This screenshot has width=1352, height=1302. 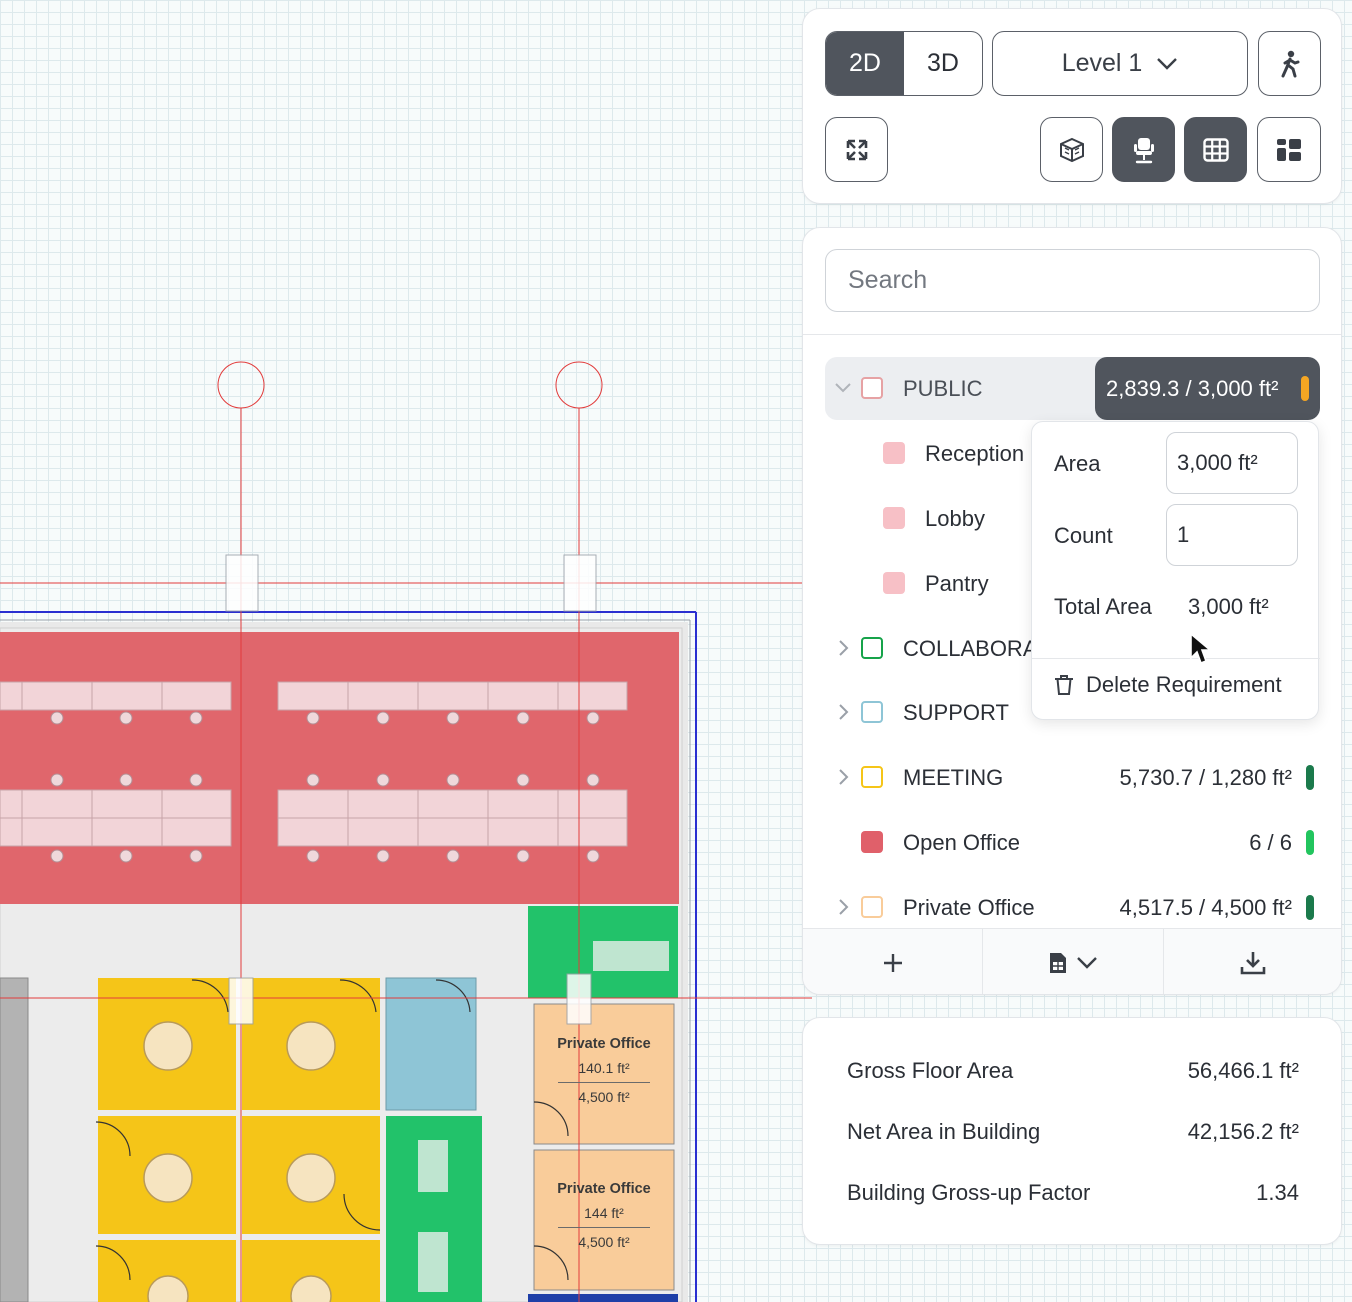 What do you see at coordinates (957, 583) in the screenshot?
I see `item-label: Pantry` at bounding box center [957, 583].